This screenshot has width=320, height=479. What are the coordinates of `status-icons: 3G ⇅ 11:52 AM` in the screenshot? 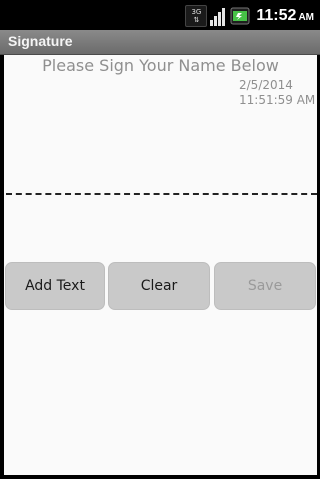 It's located at (249, 16).